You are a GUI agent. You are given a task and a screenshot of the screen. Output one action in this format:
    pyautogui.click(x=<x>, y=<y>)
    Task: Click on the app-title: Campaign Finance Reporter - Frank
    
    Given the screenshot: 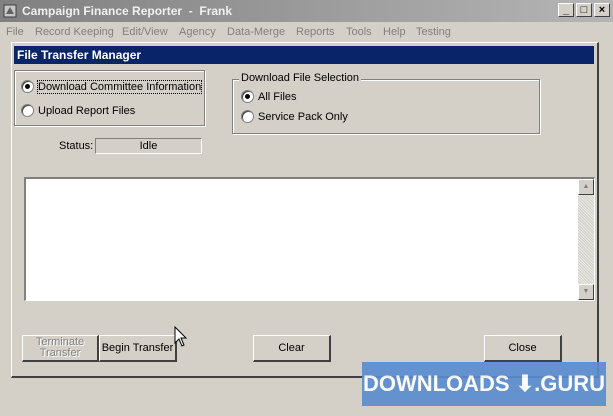 What is the action you would take?
    pyautogui.click(x=127, y=11)
    